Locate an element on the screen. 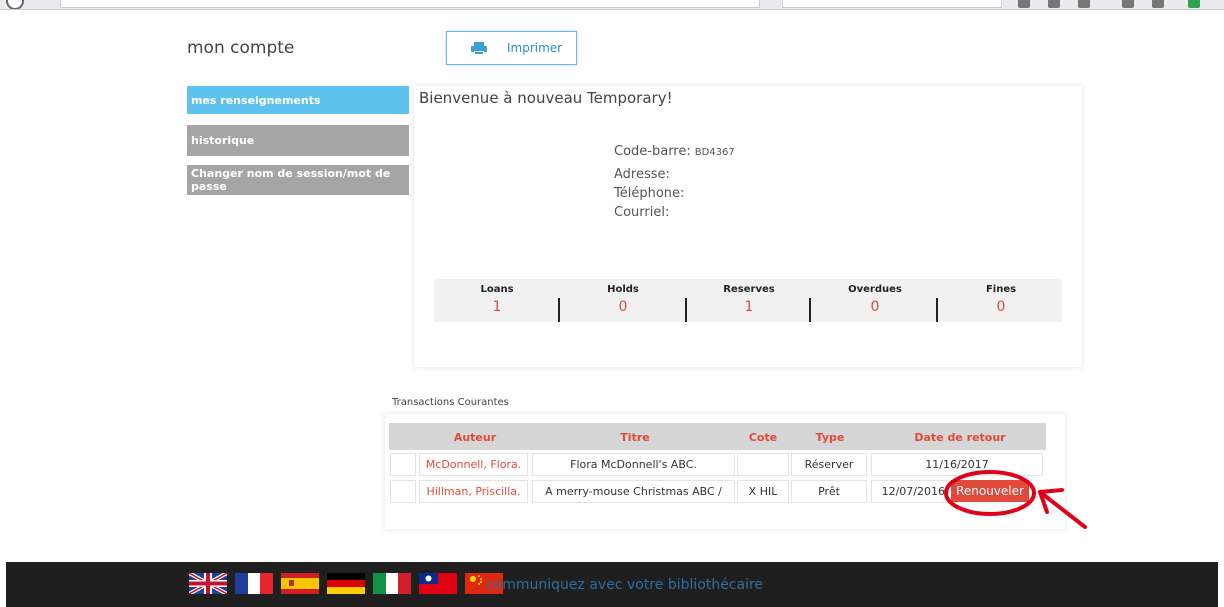 The height and width of the screenshot is (607, 1224). address-label: Adresse: is located at coordinates (642, 174).